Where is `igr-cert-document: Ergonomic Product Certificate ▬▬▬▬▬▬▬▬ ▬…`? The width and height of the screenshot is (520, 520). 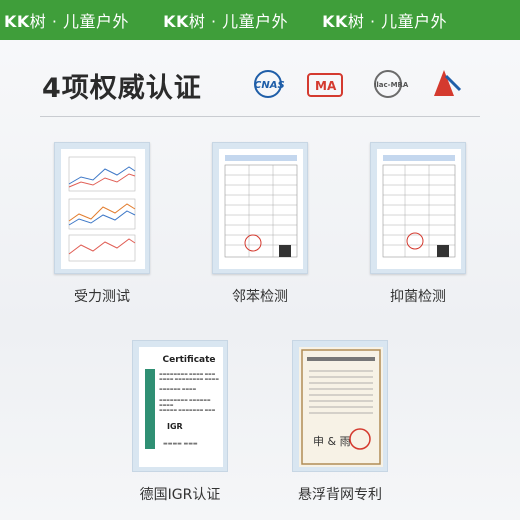 igr-cert-document: Ergonomic Product Certificate ▬▬▬▬▬▬▬▬ ▬… is located at coordinates (181, 407).